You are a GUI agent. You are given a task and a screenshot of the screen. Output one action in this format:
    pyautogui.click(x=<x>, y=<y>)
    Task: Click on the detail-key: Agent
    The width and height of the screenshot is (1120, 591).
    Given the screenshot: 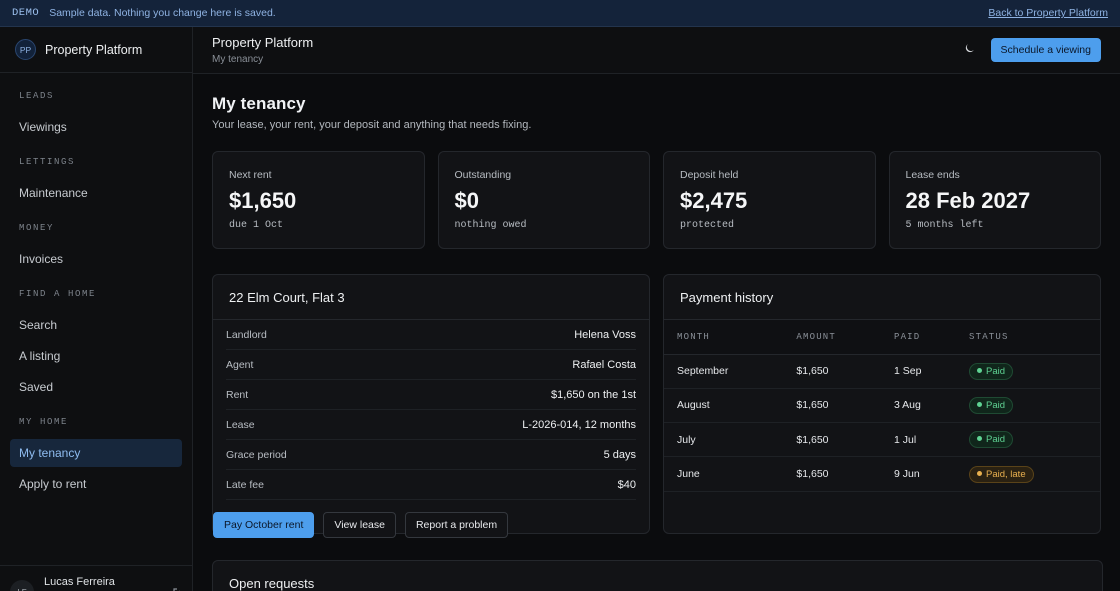 What is the action you would take?
    pyautogui.click(x=240, y=364)
    